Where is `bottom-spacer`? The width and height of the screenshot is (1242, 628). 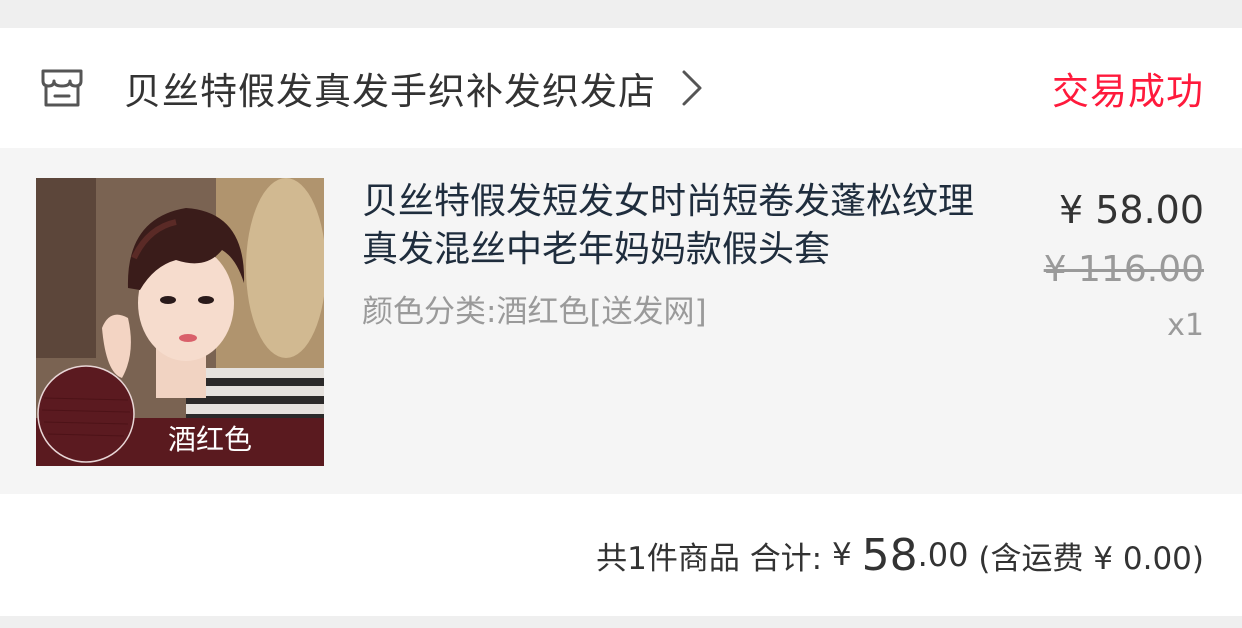
bottom-spacer is located at coordinates (621, 622).